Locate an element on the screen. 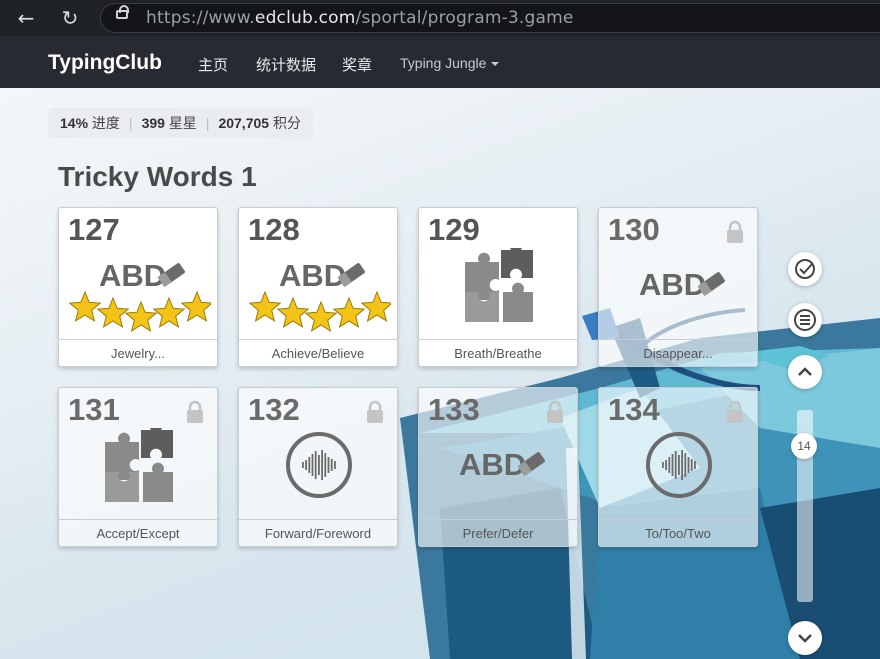 Image resolution: width=880 pixels, height=659 pixels. nav-home: 主页 is located at coordinates (213, 64).